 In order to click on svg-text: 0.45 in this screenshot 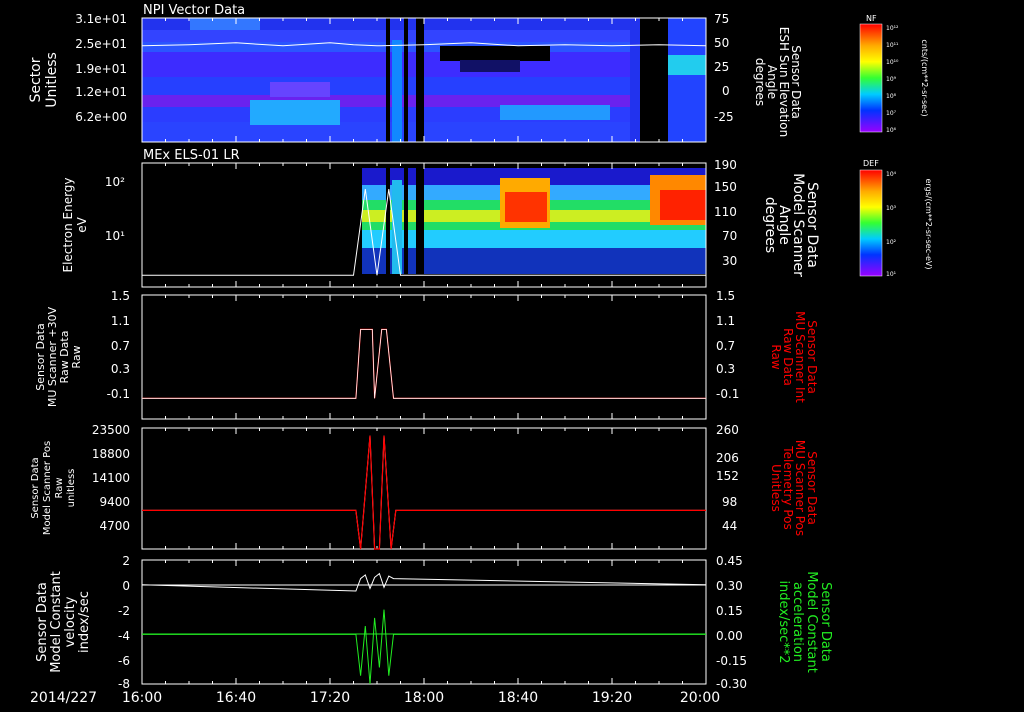, I will do `click(729, 561)`.